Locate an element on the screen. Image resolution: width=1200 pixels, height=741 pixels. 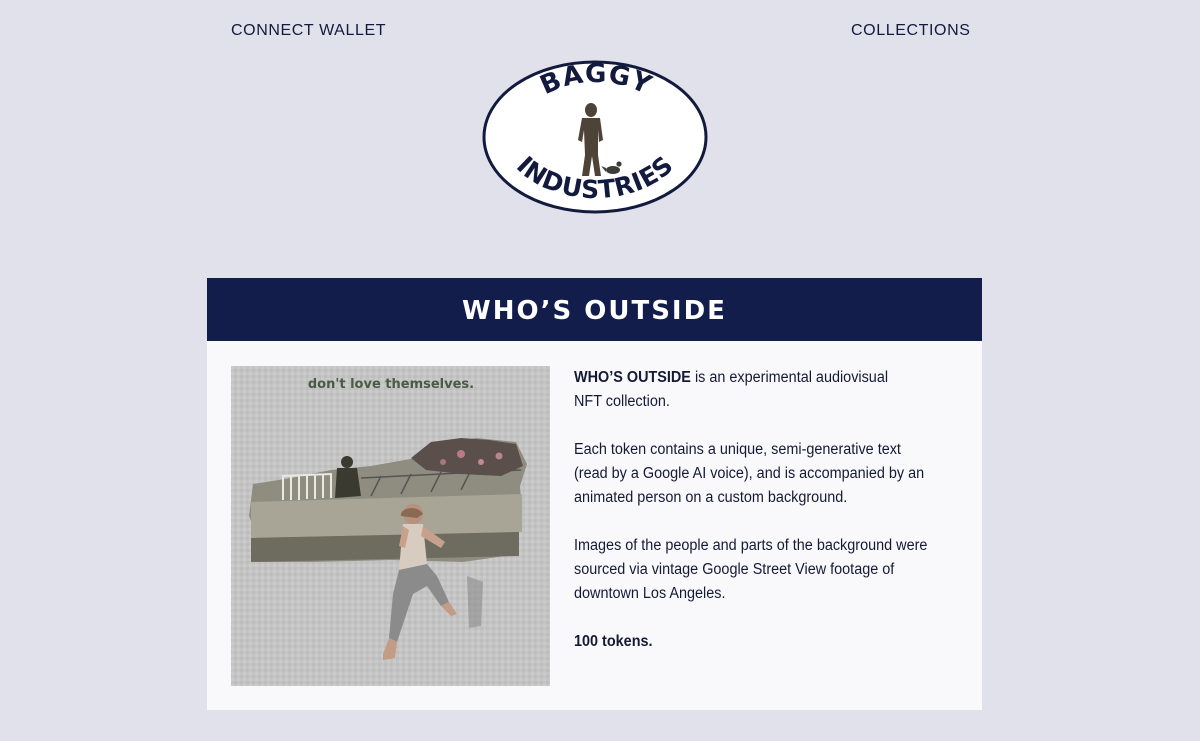
collection-title: WHO’S OUTSIDE is located at coordinates (594, 310).